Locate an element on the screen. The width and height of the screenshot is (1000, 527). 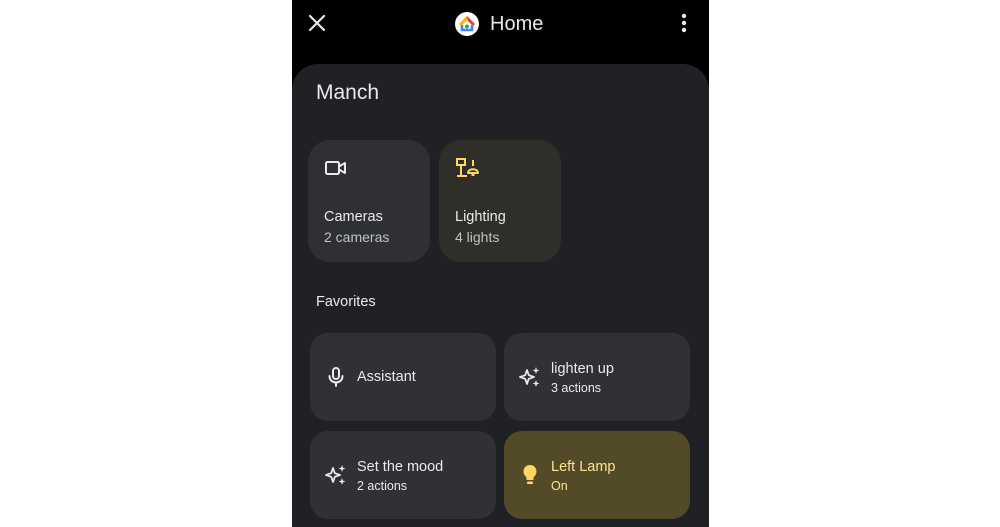
device-status: On is located at coordinates (559, 486).